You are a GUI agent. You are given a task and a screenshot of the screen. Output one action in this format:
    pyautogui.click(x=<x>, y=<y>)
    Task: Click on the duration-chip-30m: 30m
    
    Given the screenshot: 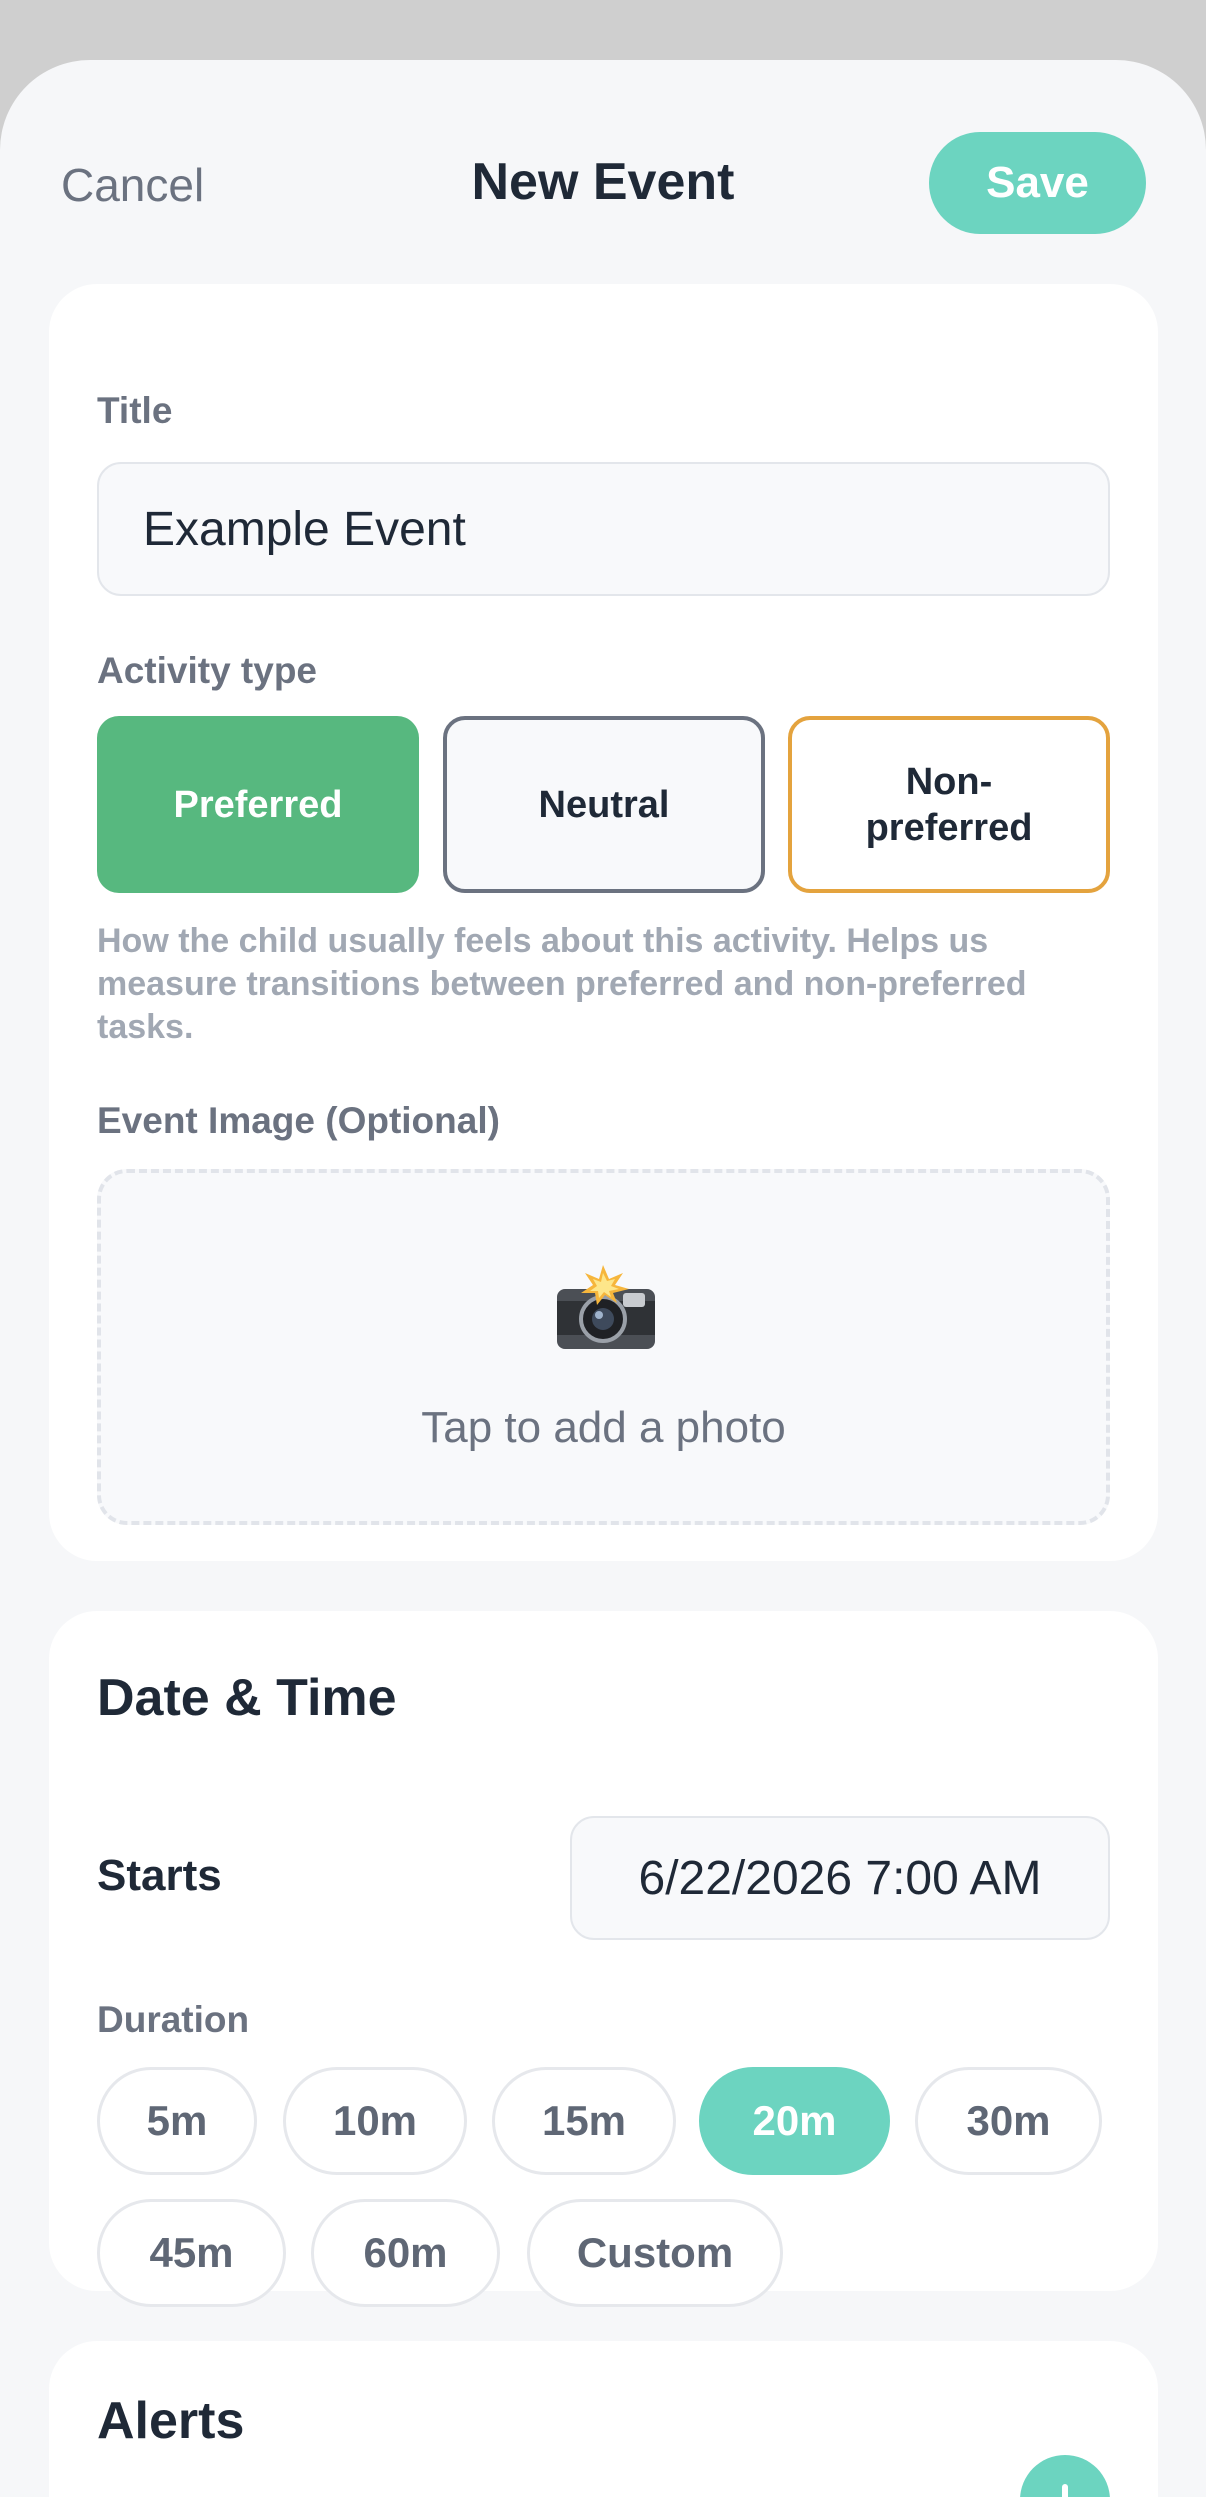 What is the action you would take?
    pyautogui.click(x=1008, y=2121)
    